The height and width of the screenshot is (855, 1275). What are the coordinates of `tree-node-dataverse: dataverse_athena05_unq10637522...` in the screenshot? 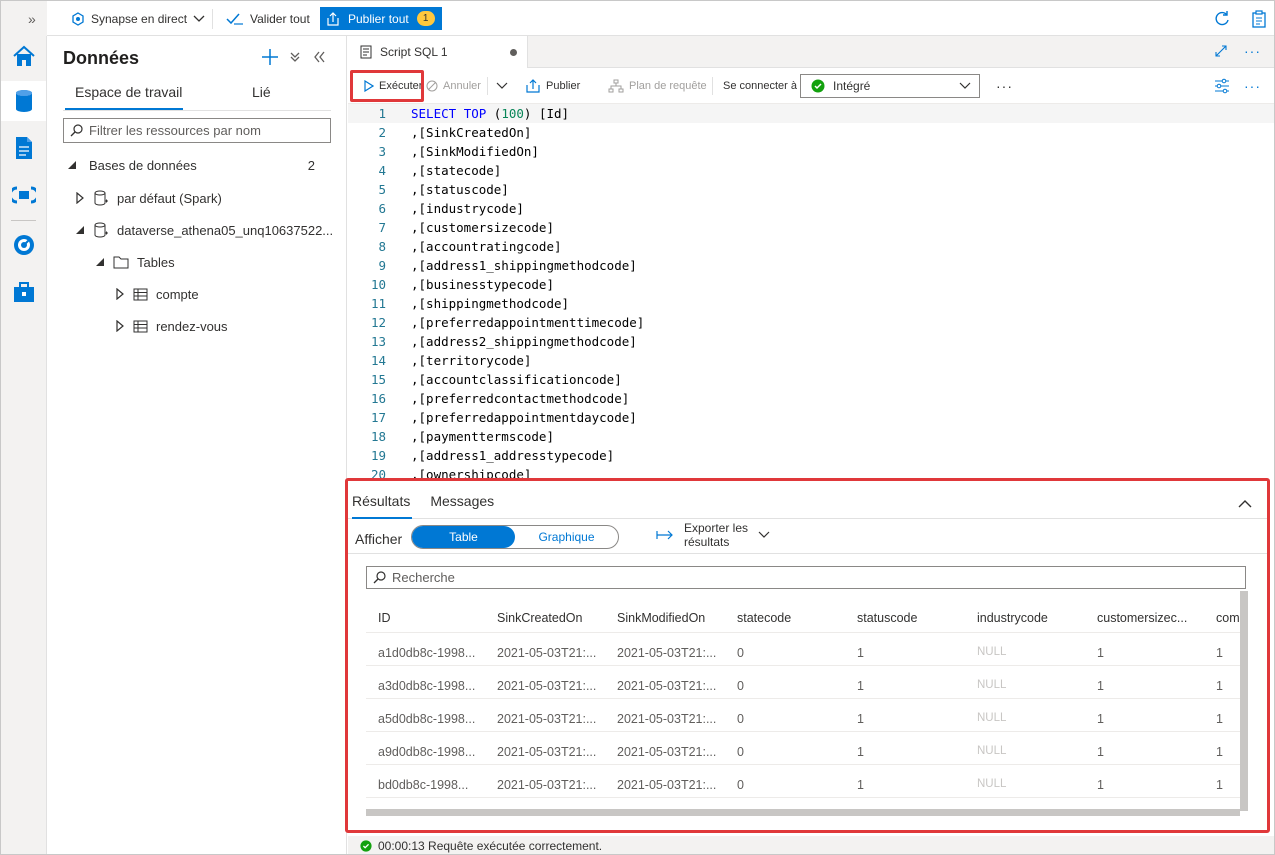 It's located at (204, 230).